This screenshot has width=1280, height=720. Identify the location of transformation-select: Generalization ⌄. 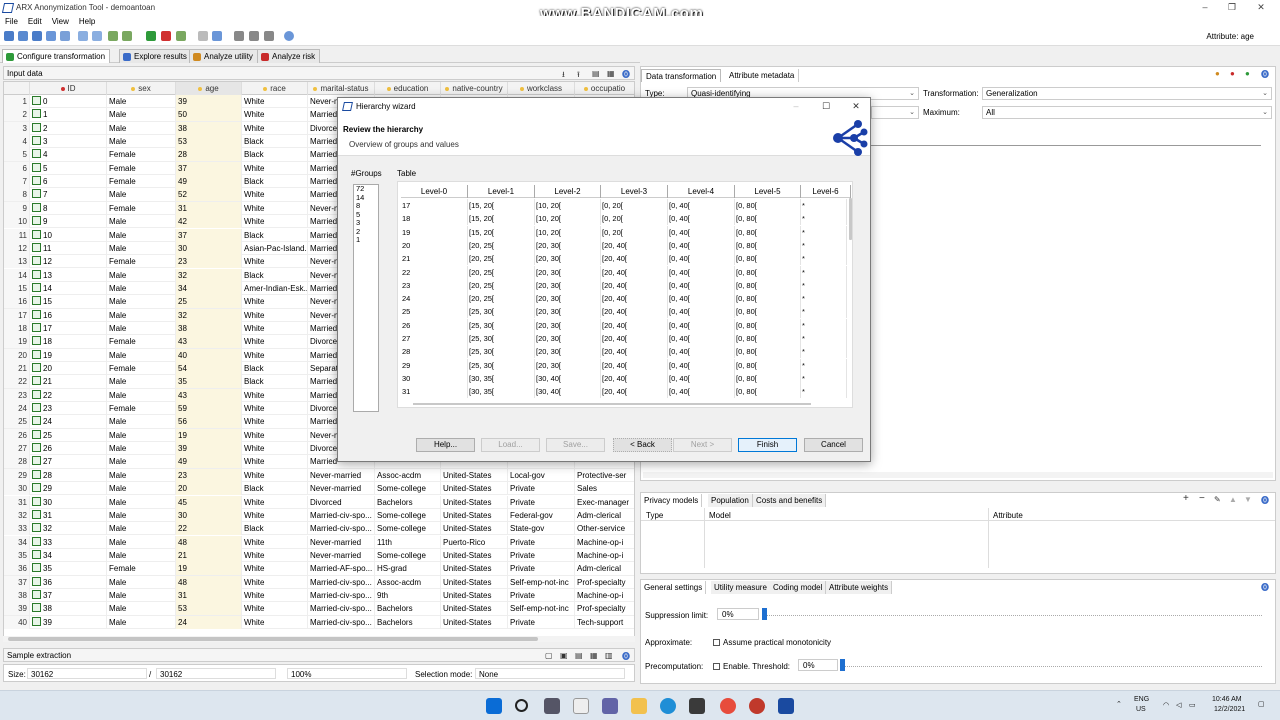
(1127, 93).